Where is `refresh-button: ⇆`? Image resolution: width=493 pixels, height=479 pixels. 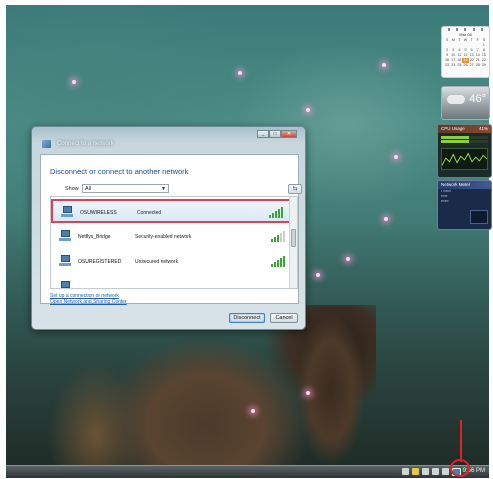
refresh-button: ⇆ is located at coordinates (295, 189).